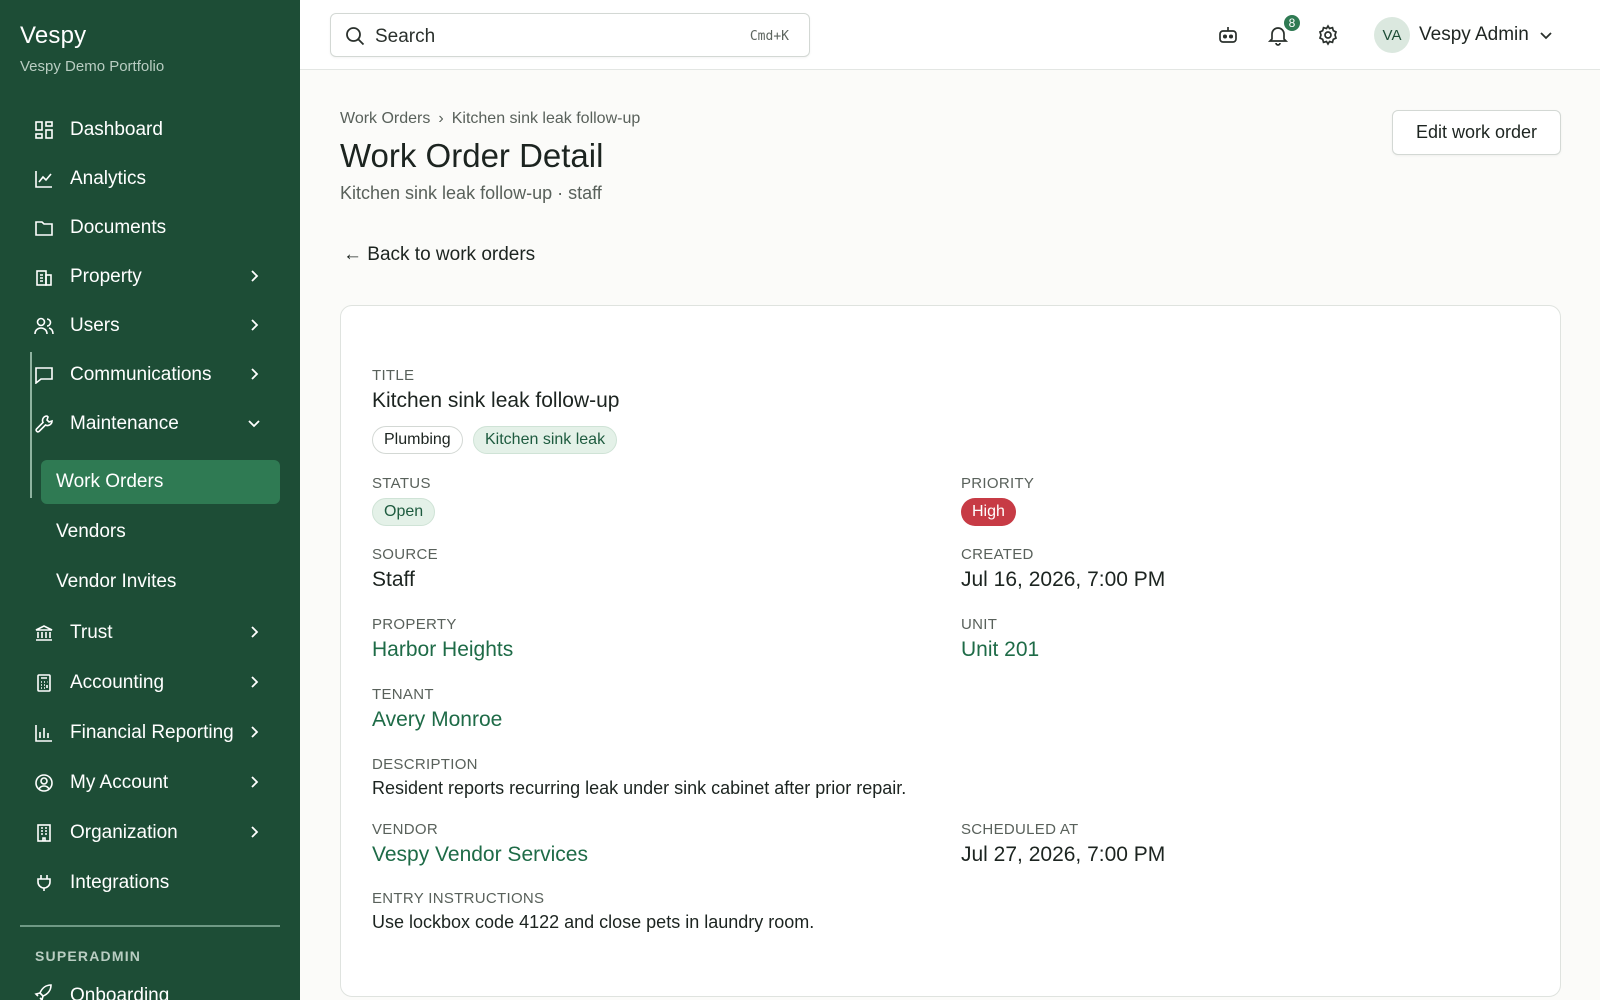  I want to click on sidebar-item-label: Trust, so click(91, 632).